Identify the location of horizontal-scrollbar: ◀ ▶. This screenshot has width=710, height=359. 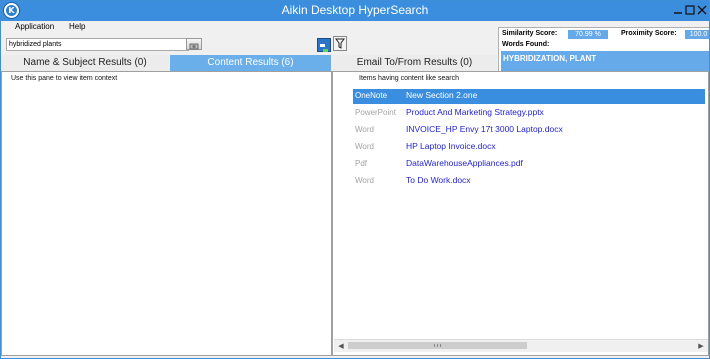
(521, 345).